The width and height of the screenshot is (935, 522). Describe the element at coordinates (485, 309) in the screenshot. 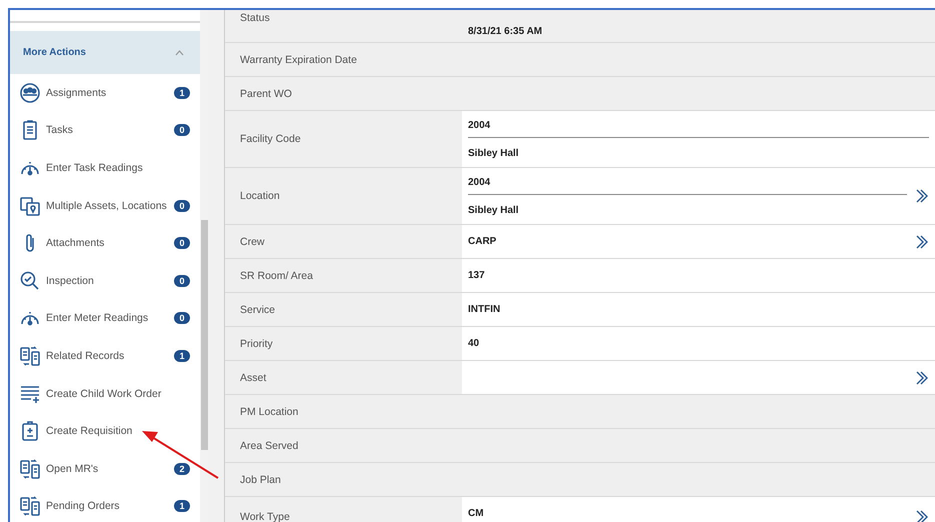

I see `field-value: INTFIN` at that location.